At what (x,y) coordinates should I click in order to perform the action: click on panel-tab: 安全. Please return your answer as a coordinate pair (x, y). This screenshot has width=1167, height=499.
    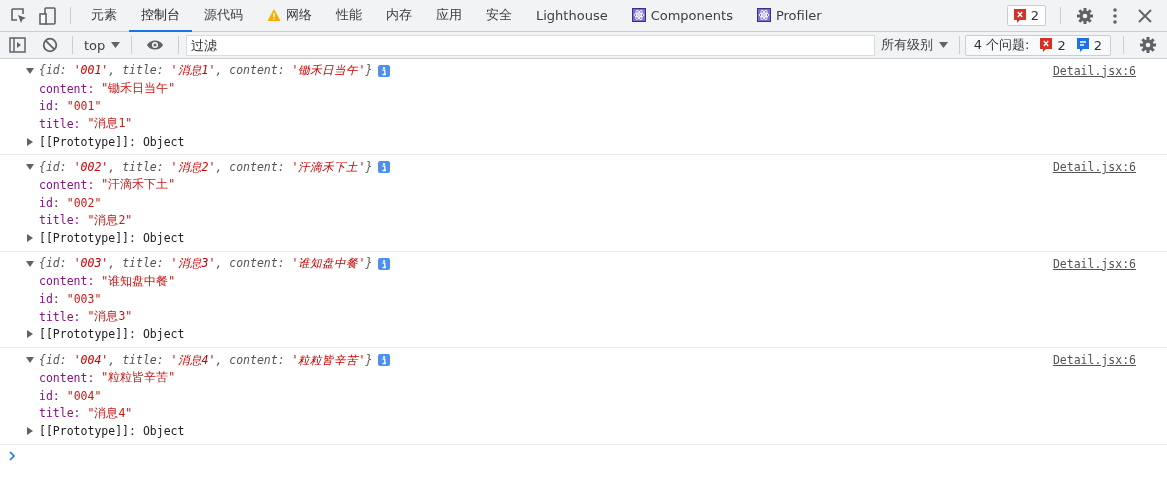
    Looking at the image, I should click on (499, 16).